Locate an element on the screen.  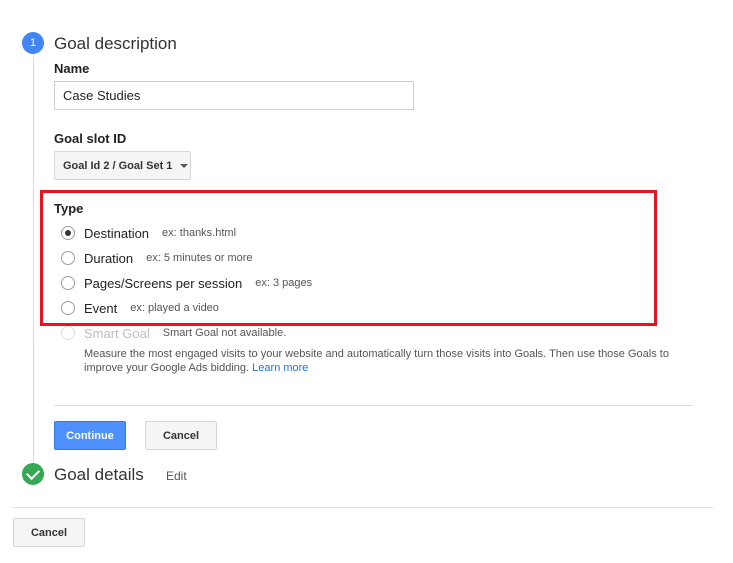
option-label: Smart Goal is located at coordinates (117, 333).